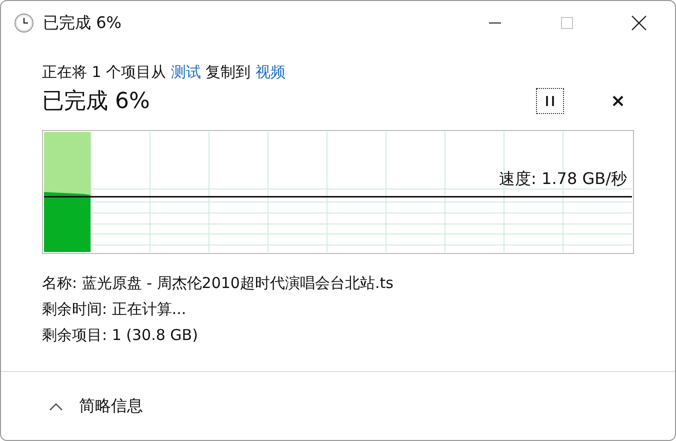 This screenshot has height=441, width=676. Describe the element at coordinates (24, 23) in the screenshot. I see `clock-icon` at that location.